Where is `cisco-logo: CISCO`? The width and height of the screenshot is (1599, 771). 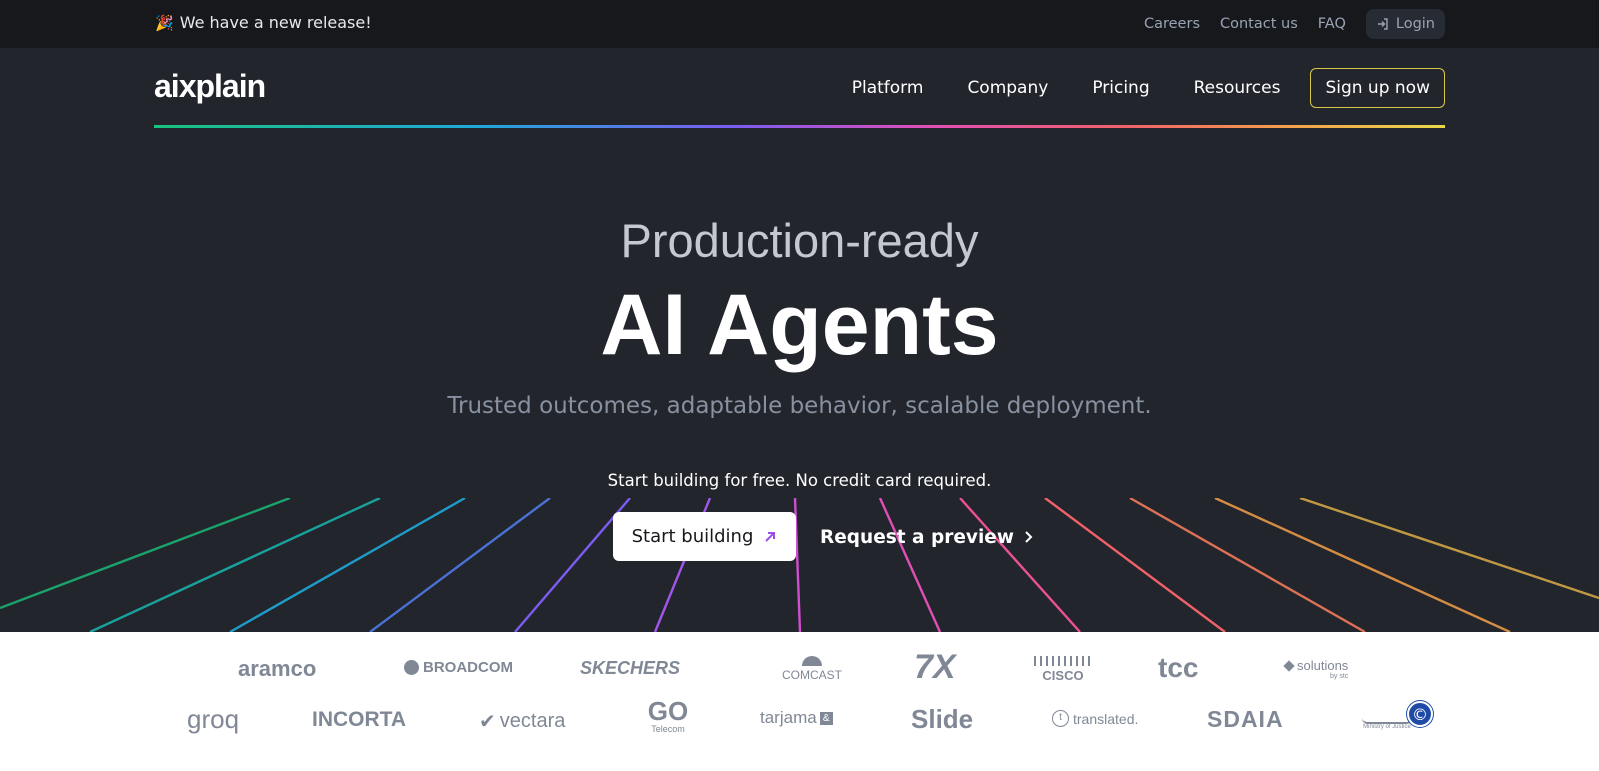
cisco-logo: CISCO is located at coordinates (1063, 669).